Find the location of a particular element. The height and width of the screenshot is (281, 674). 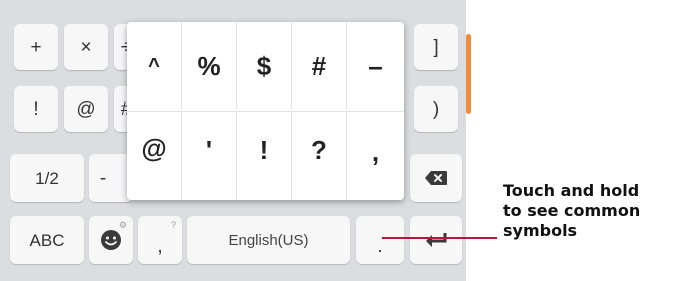

popup-symbol-caret: ^ is located at coordinates (154, 66).